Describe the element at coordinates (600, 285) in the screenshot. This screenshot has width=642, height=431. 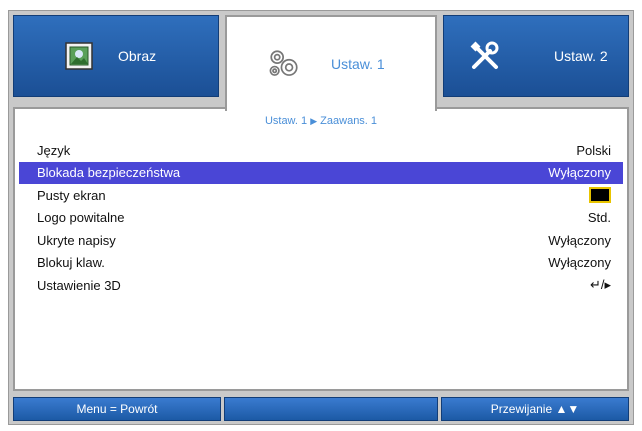
I see `enter-submenu-icon: ↵/▸` at that location.